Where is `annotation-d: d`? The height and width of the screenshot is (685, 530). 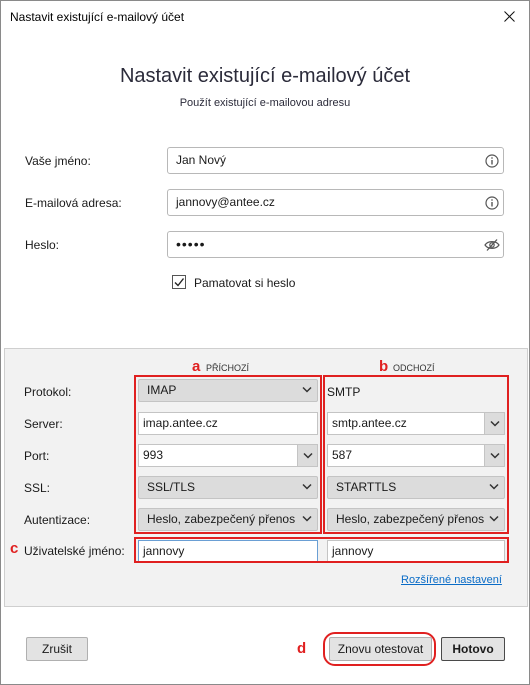
annotation-d: d is located at coordinates (302, 648).